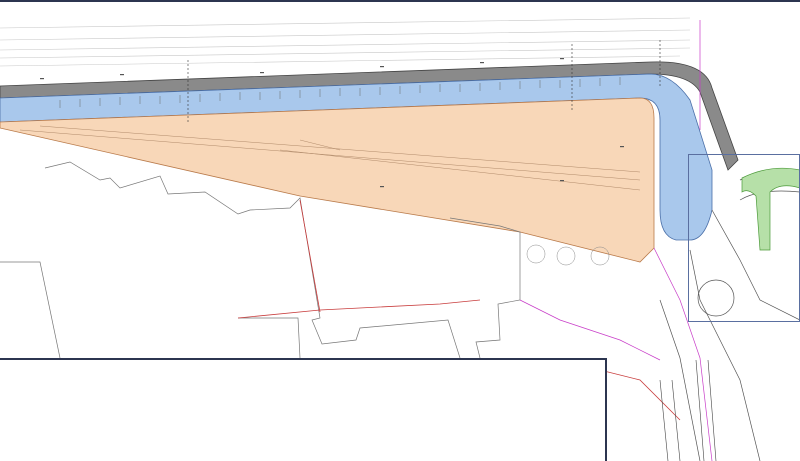  Describe the element at coordinates (345, 42) in the screenshot. I see `contour-lines` at that location.